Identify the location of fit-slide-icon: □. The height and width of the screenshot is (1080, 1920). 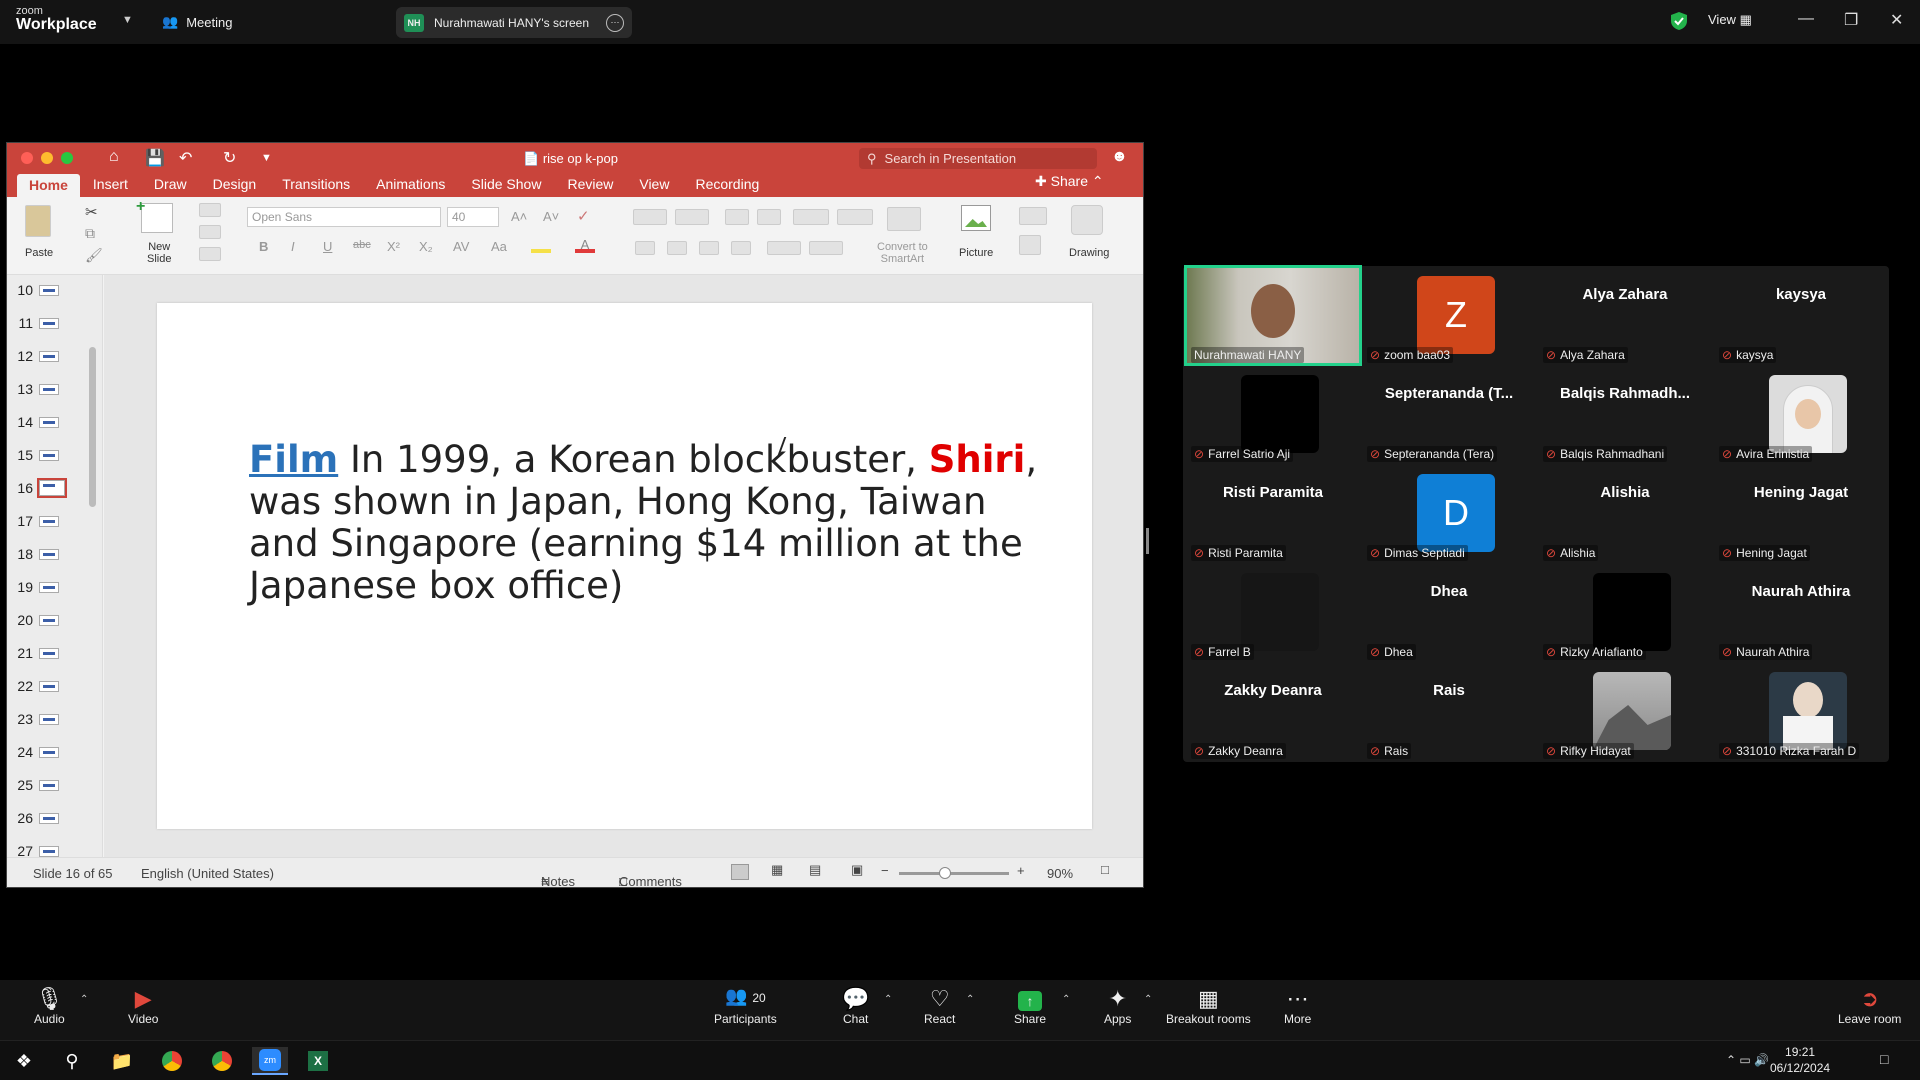
(1105, 869).